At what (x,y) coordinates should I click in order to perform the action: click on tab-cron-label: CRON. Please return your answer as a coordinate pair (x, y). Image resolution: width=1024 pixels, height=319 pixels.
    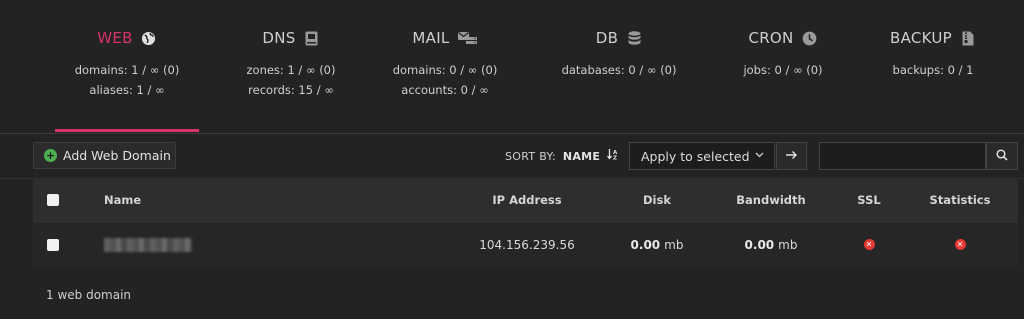
    Looking at the image, I should click on (771, 38).